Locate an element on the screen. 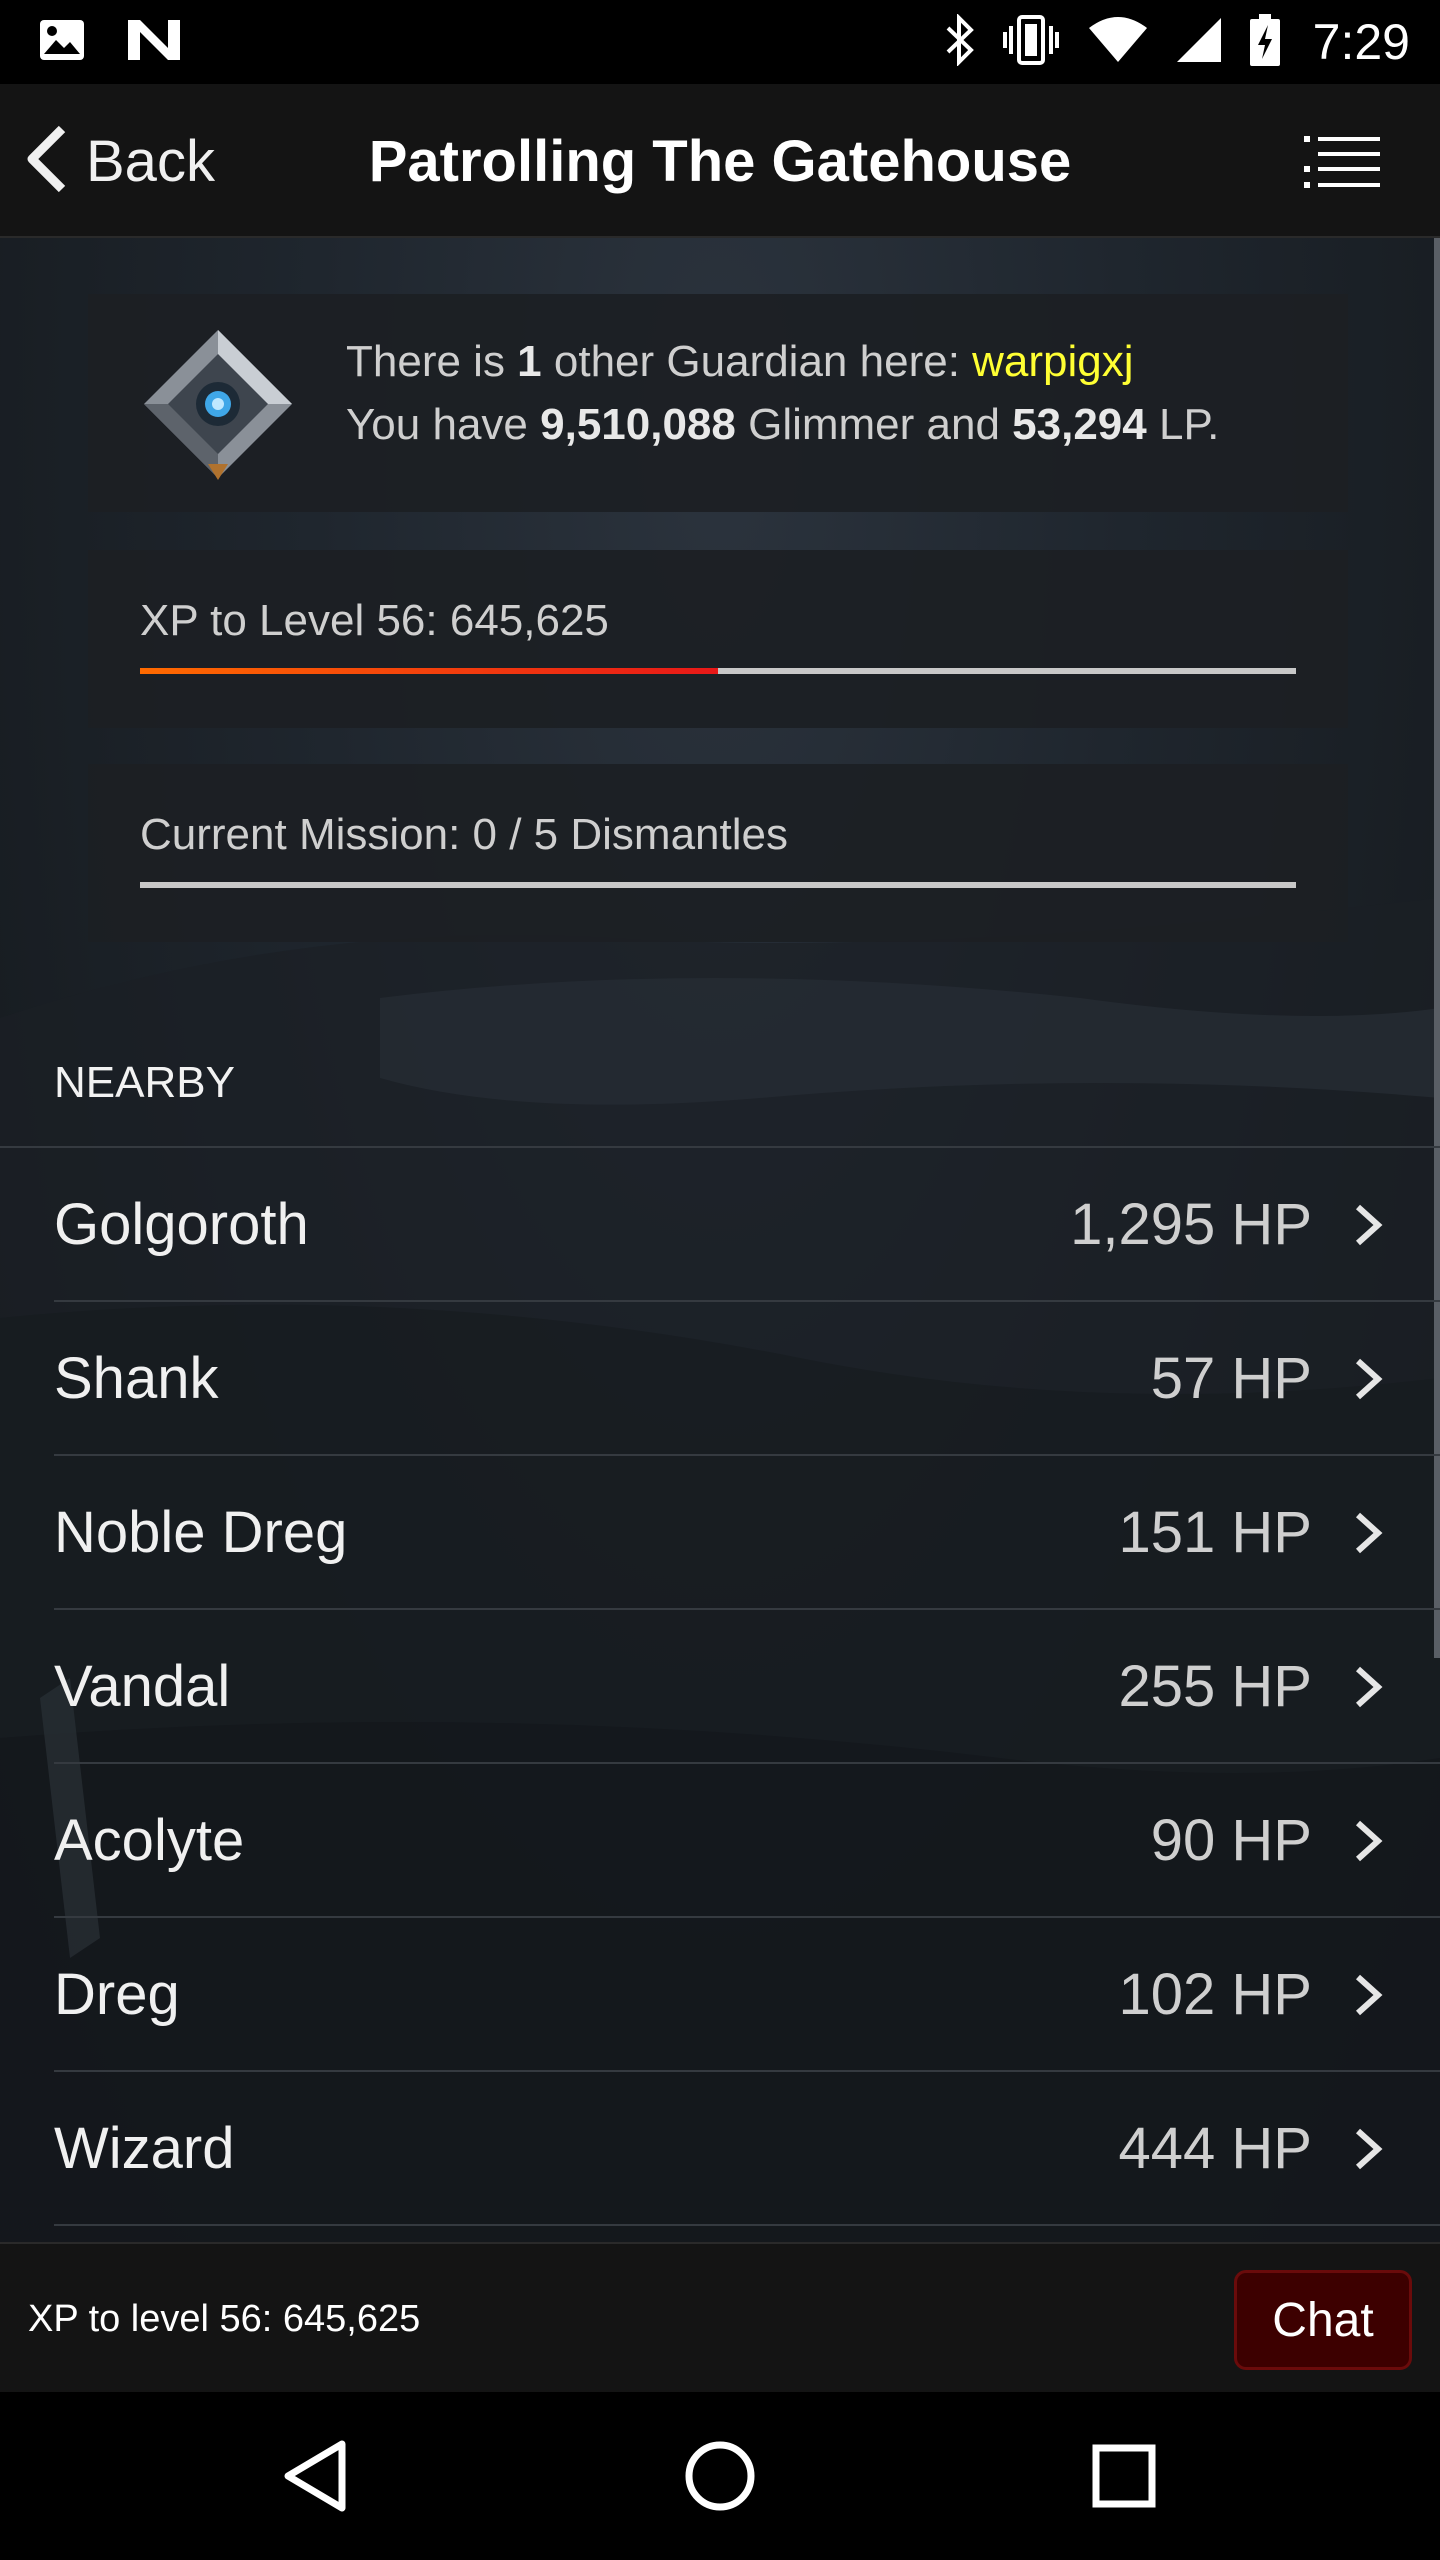  xp-progress-bar is located at coordinates (718, 671).